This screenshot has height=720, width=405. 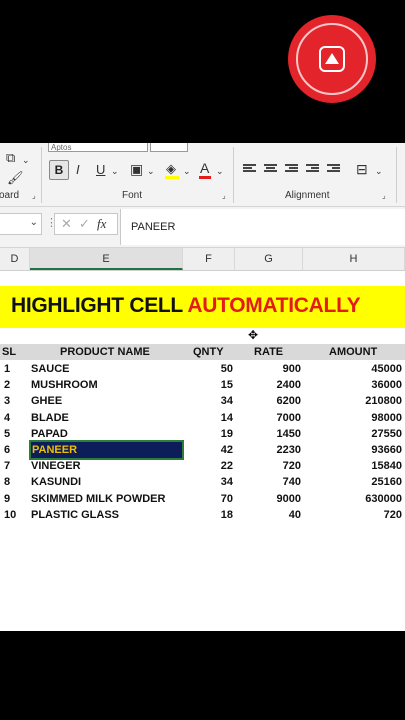 What do you see at coordinates (16, 499) in the screenshot?
I see `cell-sl: 9` at bounding box center [16, 499].